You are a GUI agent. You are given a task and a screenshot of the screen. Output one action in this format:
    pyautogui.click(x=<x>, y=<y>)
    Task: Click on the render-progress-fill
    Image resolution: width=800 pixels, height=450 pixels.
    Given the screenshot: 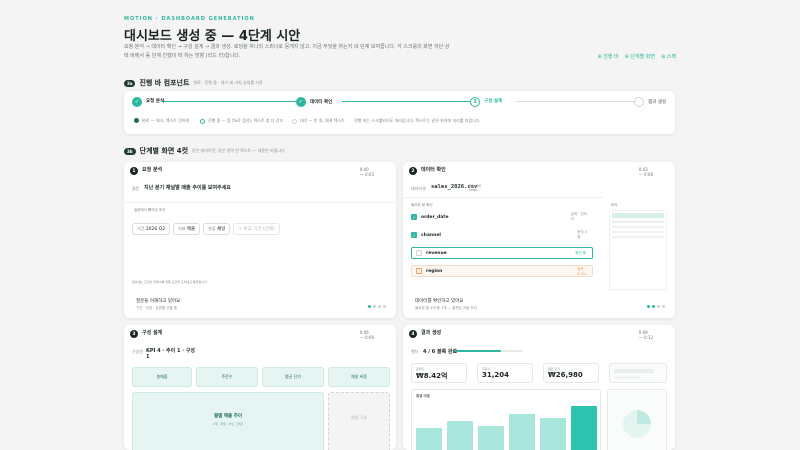 What is the action you would take?
    pyautogui.click(x=478, y=351)
    